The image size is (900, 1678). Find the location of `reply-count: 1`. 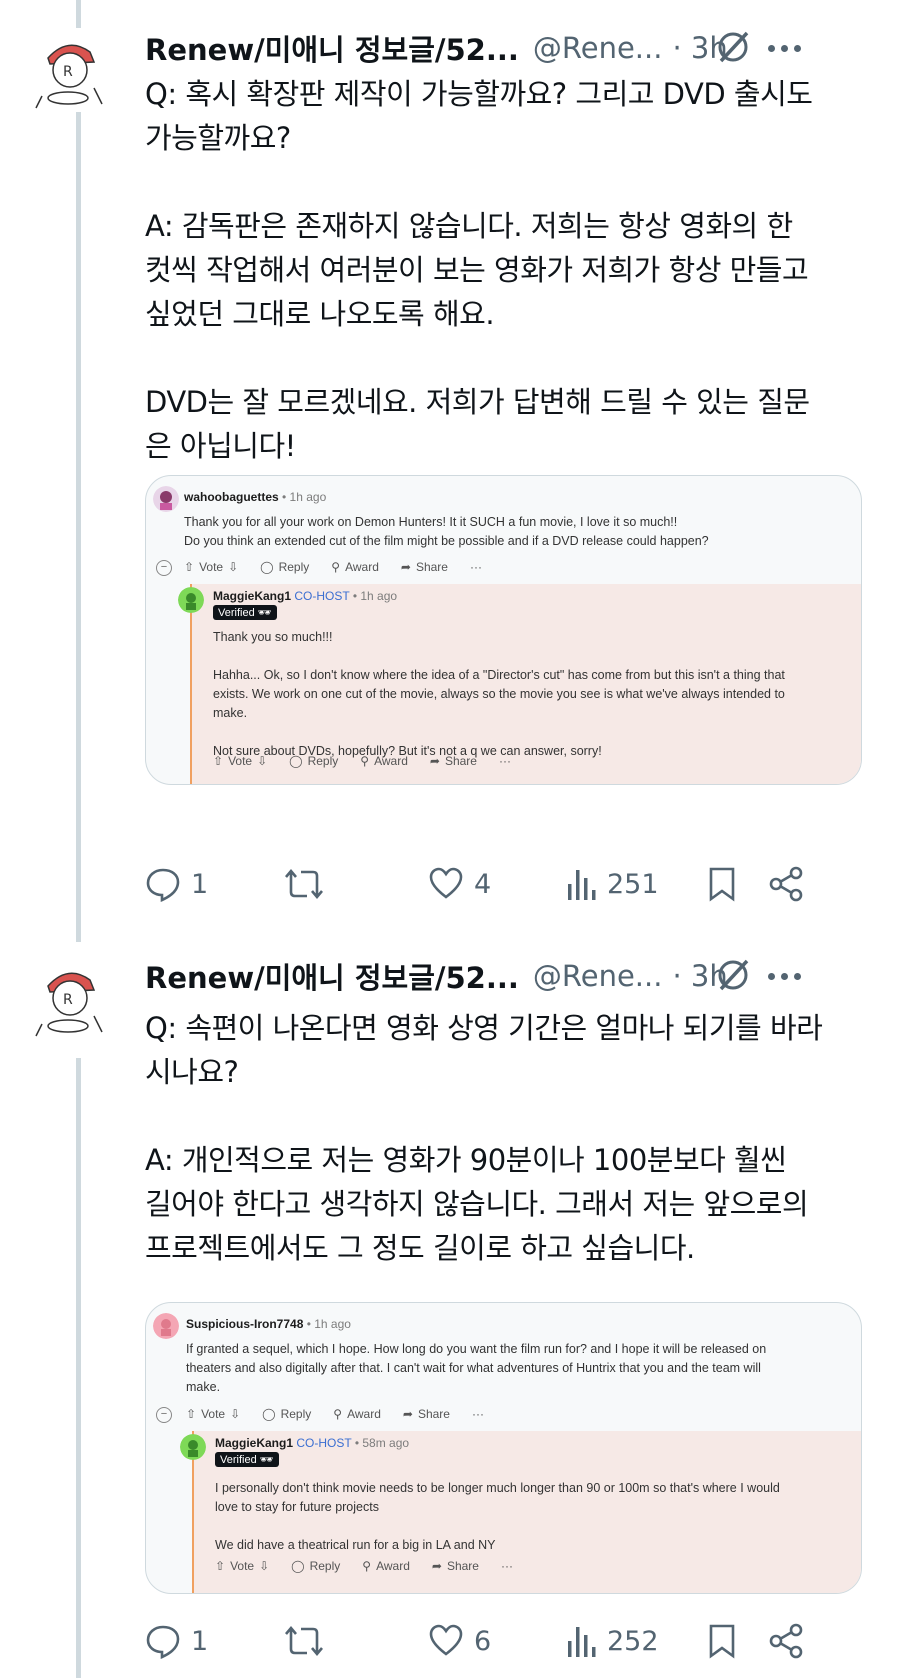

reply-count: 1 is located at coordinates (200, 1641).